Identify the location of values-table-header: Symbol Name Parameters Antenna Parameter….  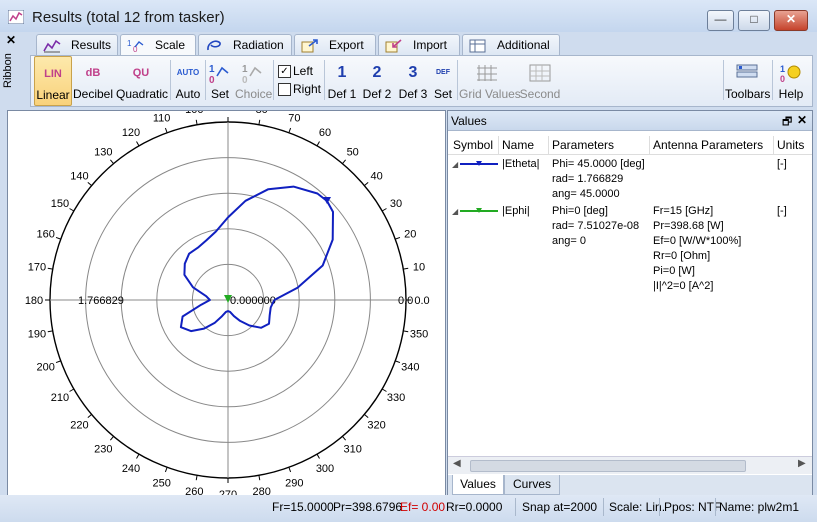
(630, 145).